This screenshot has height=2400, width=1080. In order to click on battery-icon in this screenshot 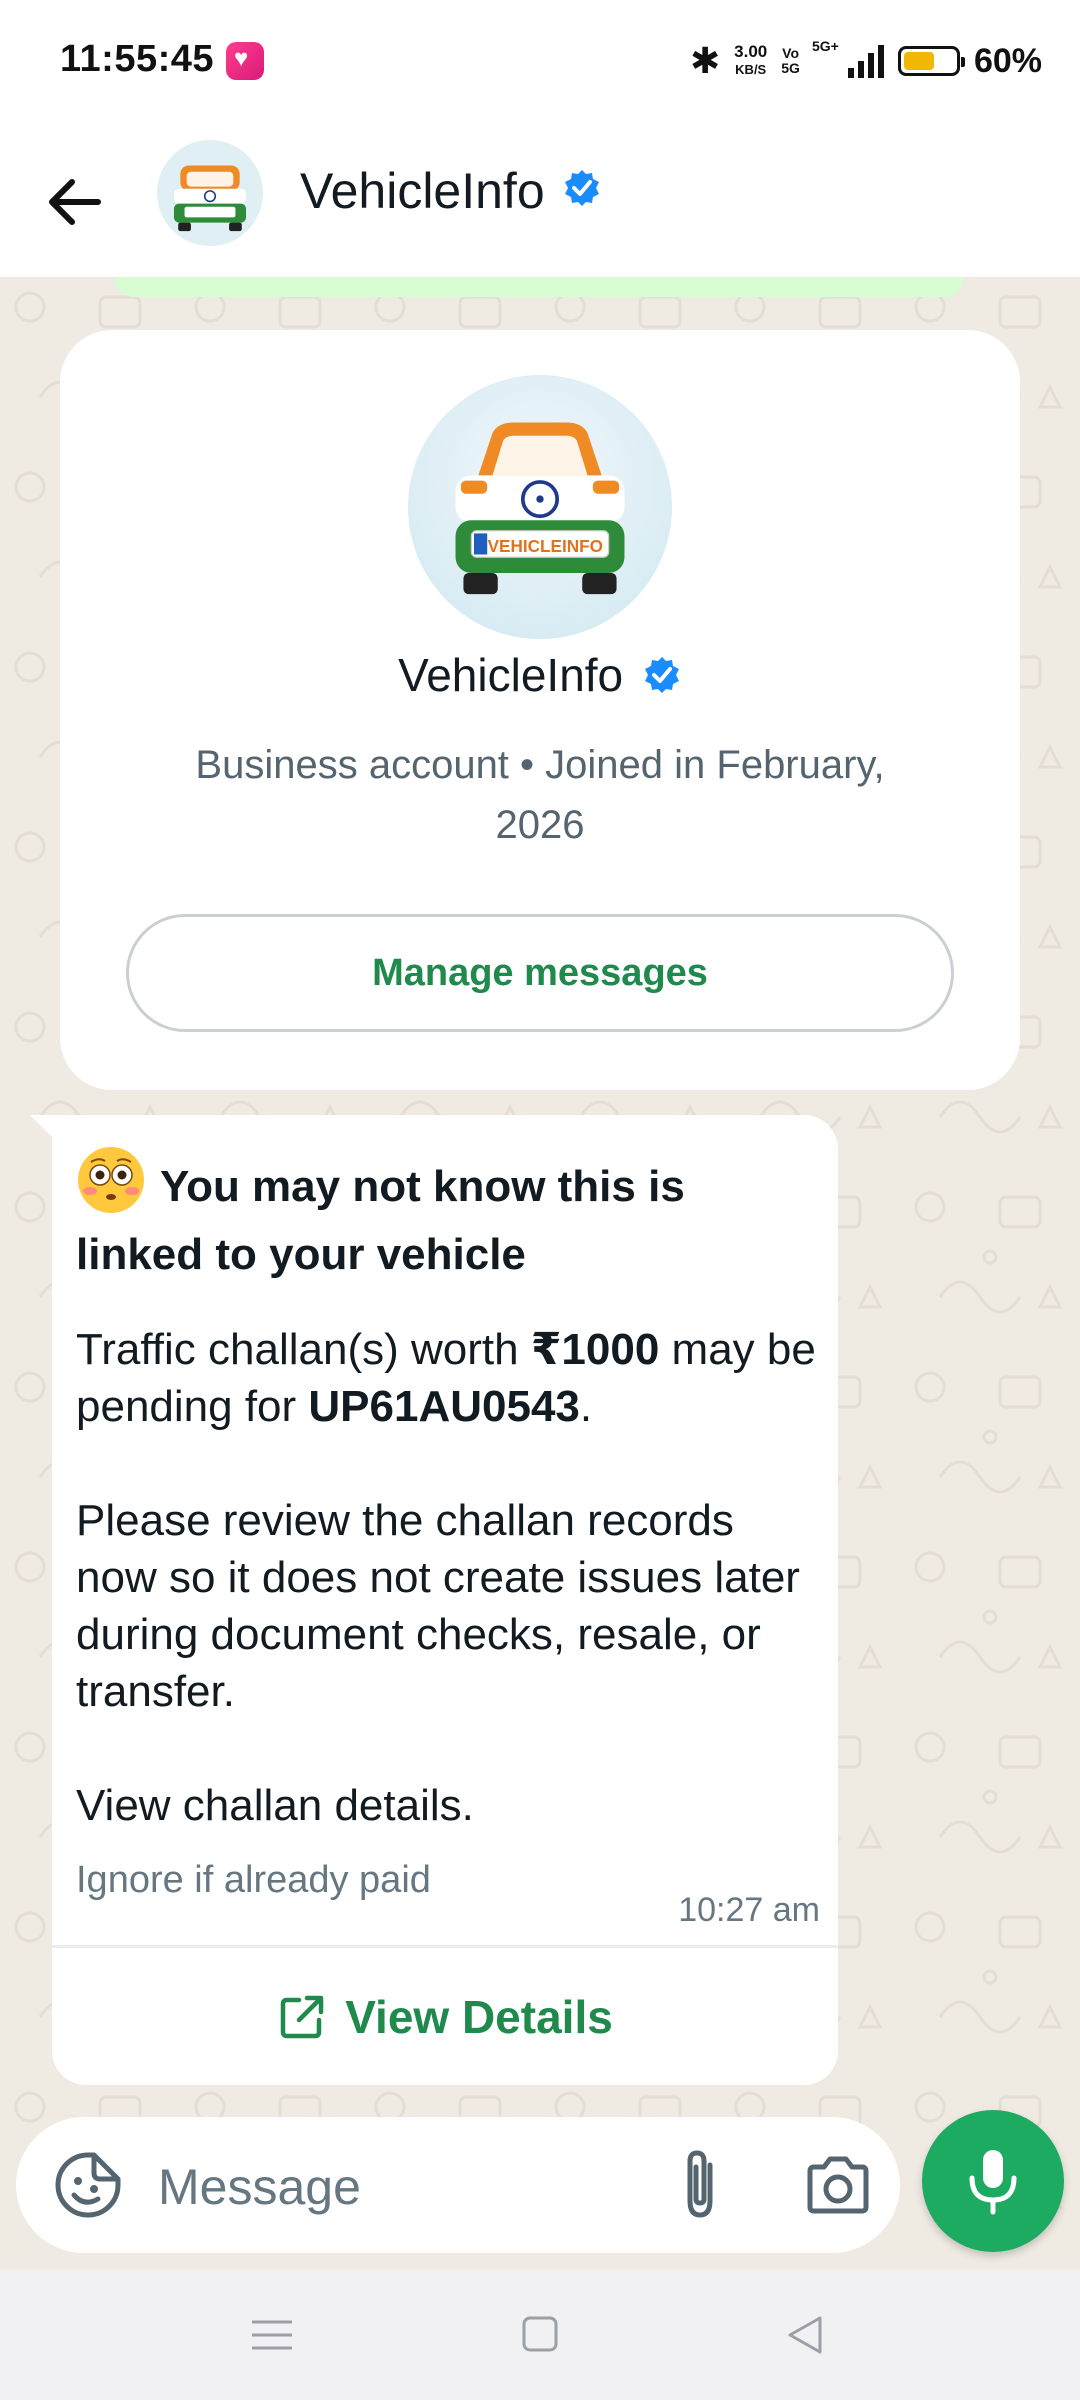, I will do `click(931, 61)`.